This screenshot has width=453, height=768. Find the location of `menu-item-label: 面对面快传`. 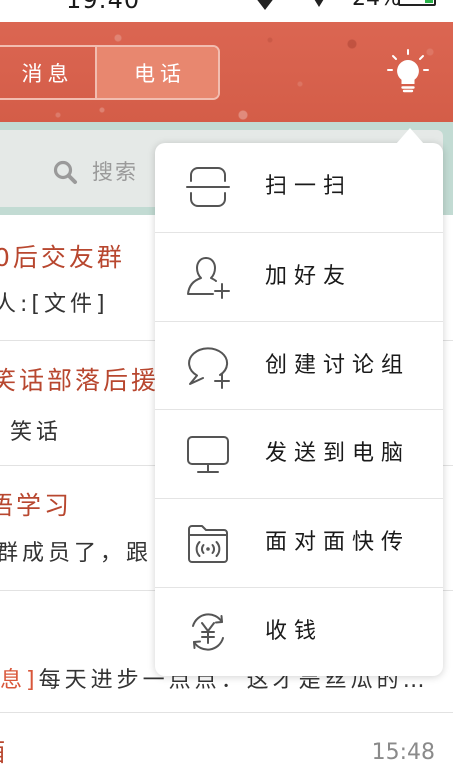

menu-item-label: 面对面快传 is located at coordinates (338, 543).